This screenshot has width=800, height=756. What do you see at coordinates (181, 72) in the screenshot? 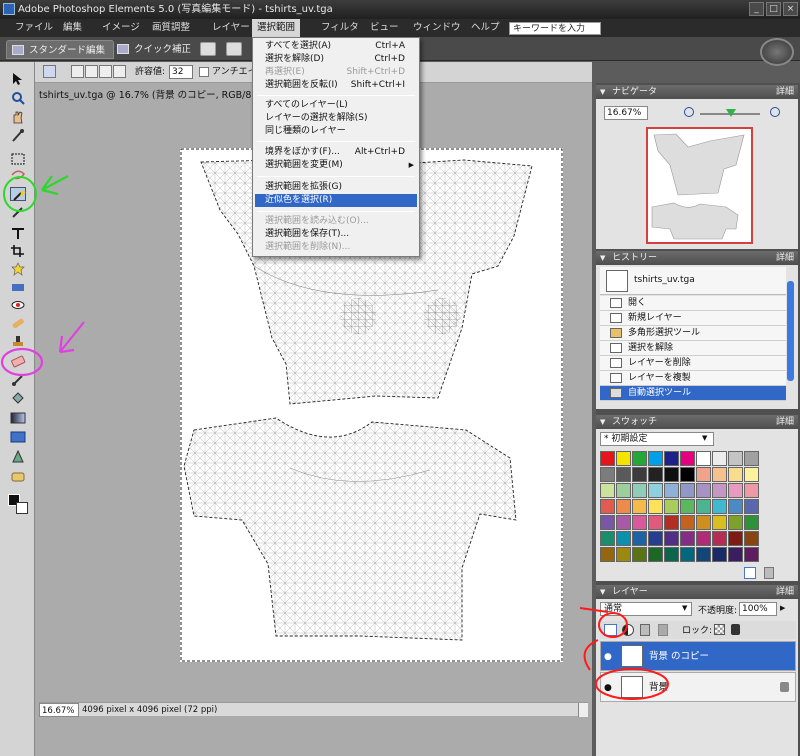
I see `tolerance-input: 32` at bounding box center [181, 72].